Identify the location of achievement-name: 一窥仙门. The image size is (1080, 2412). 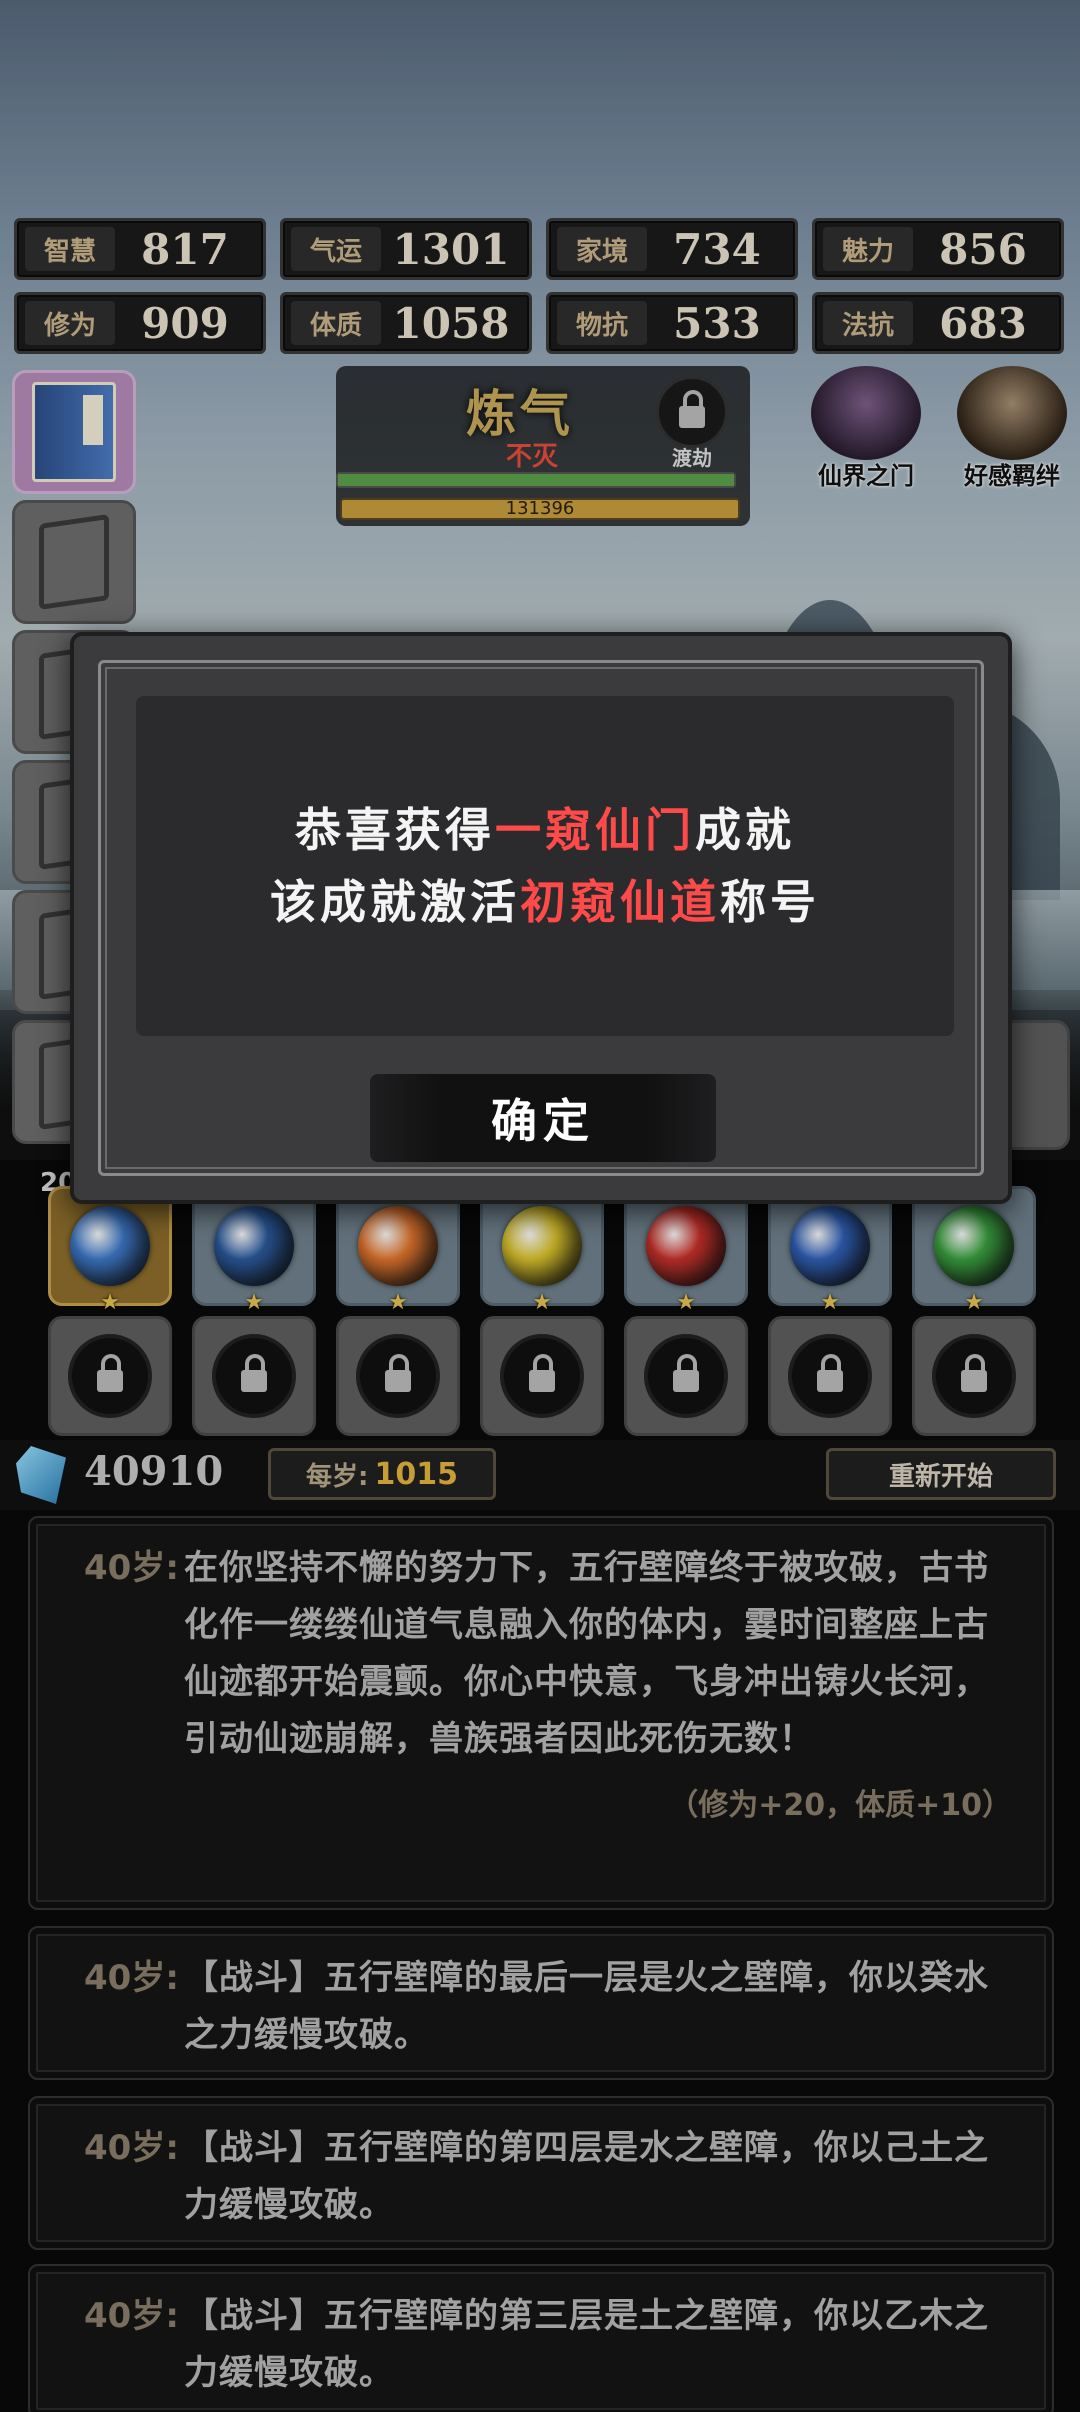
(595, 830).